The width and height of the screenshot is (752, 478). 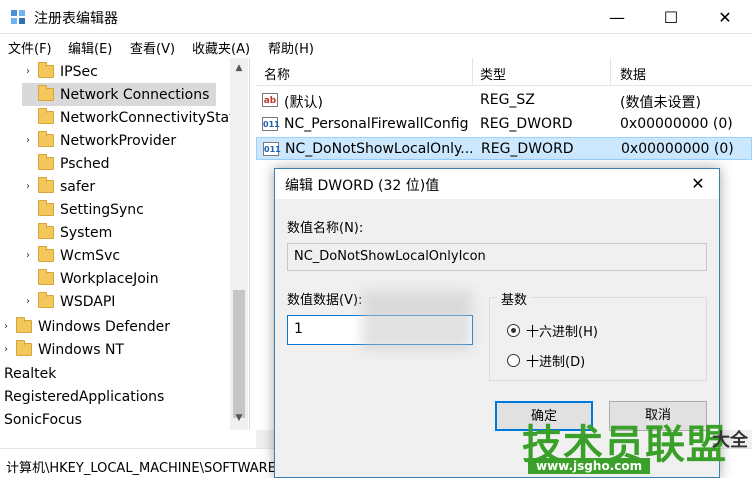 What do you see at coordinates (376, 46) in the screenshot?
I see `menu-bar: 文件(F) 编辑(E) 查看(V) 收藏夹(A) 帮助(H)` at bounding box center [376, 46].